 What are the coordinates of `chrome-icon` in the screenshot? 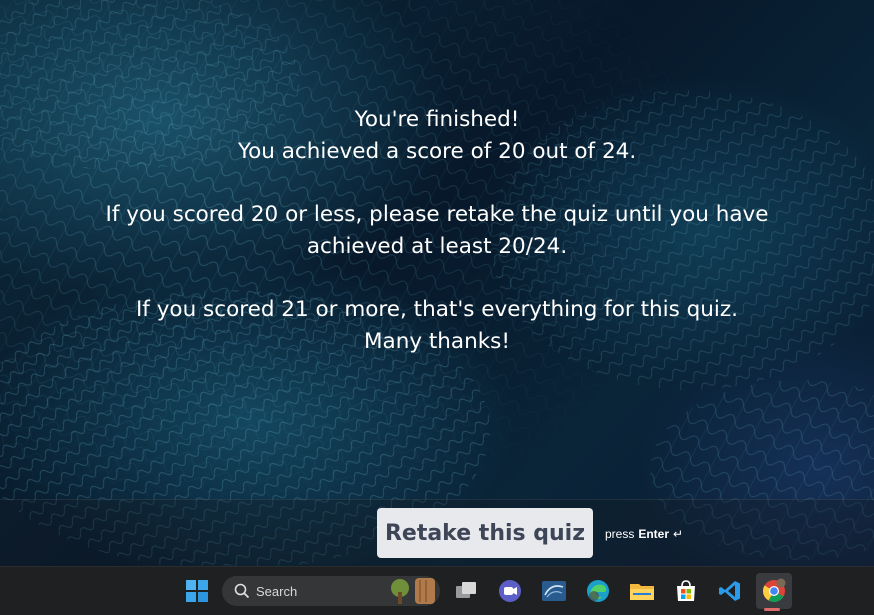 It's located at (774, 591).